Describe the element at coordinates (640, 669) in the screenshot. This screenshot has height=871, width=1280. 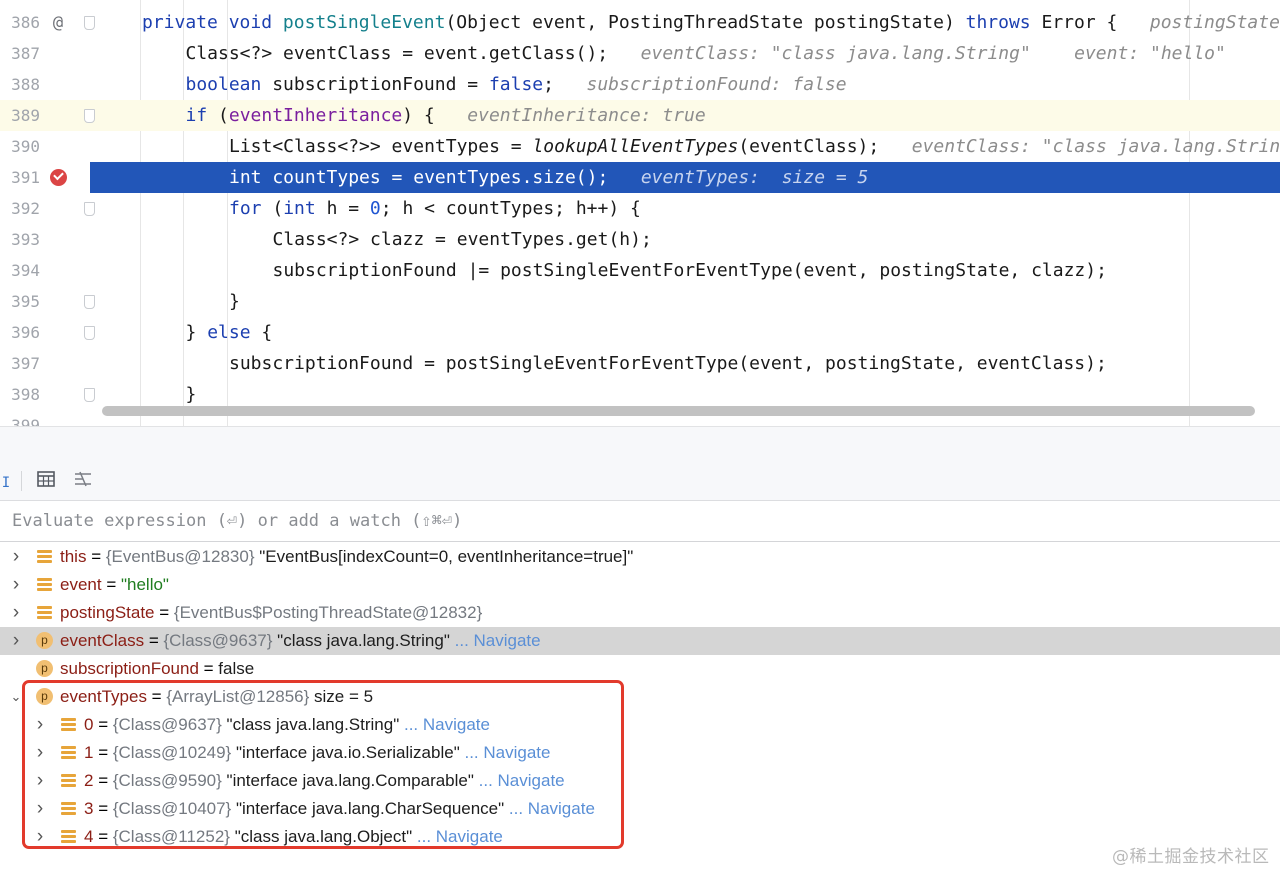
I see `variable-row: p subscriptionFound = false` at that location.